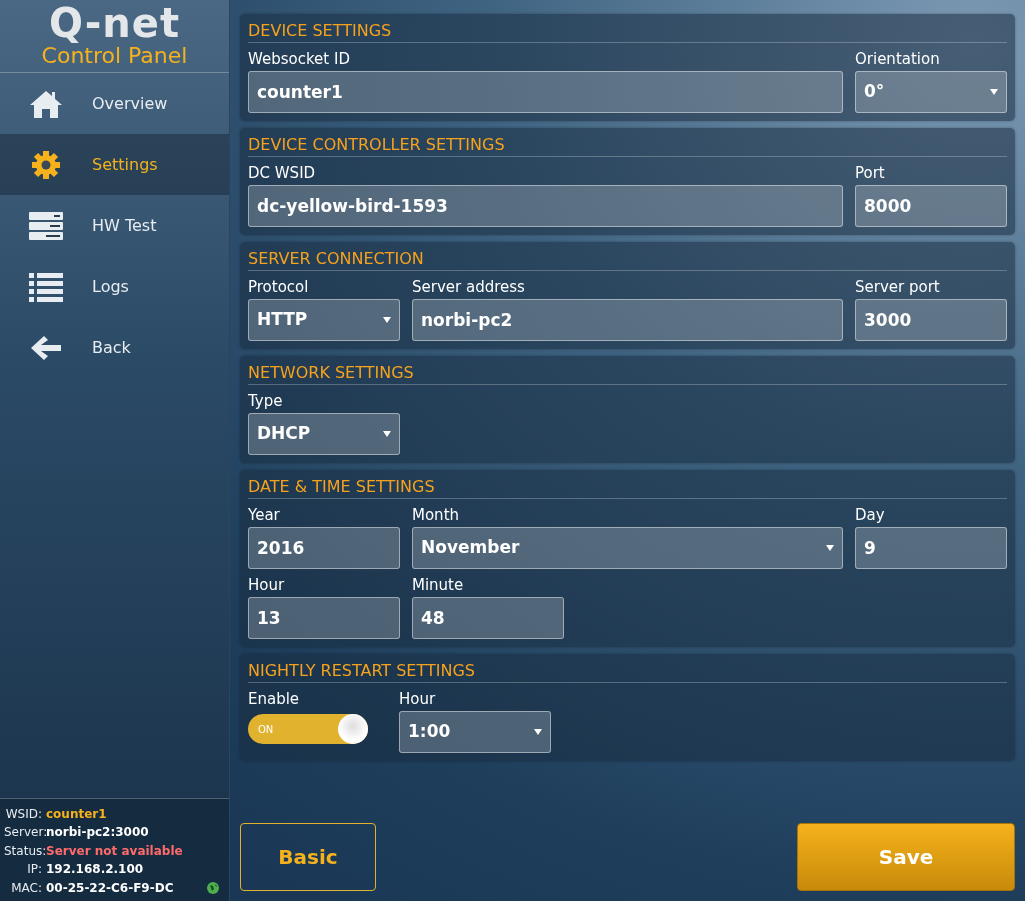 This screenshot has width=1025, height=901. I want to click on status-value: counter1, so click(76, 814).